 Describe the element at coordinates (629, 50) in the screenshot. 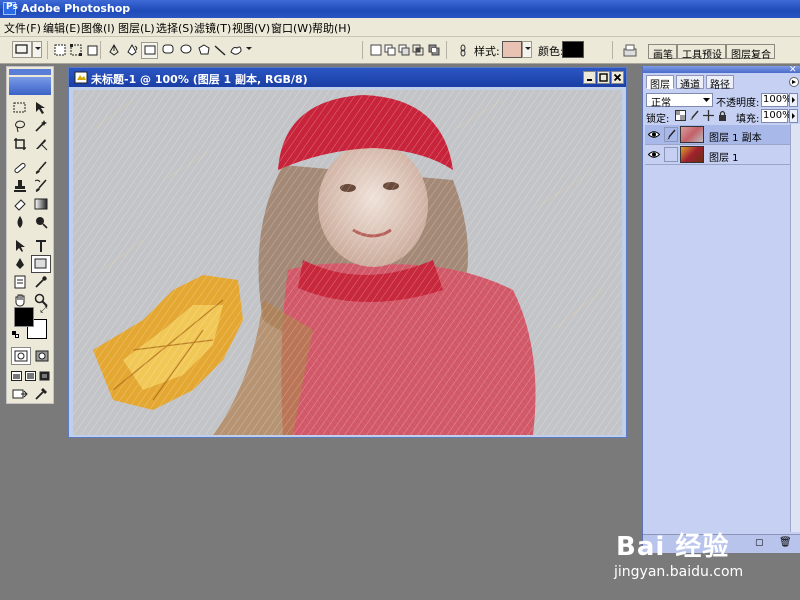

I see `file-browser-button` at that location.